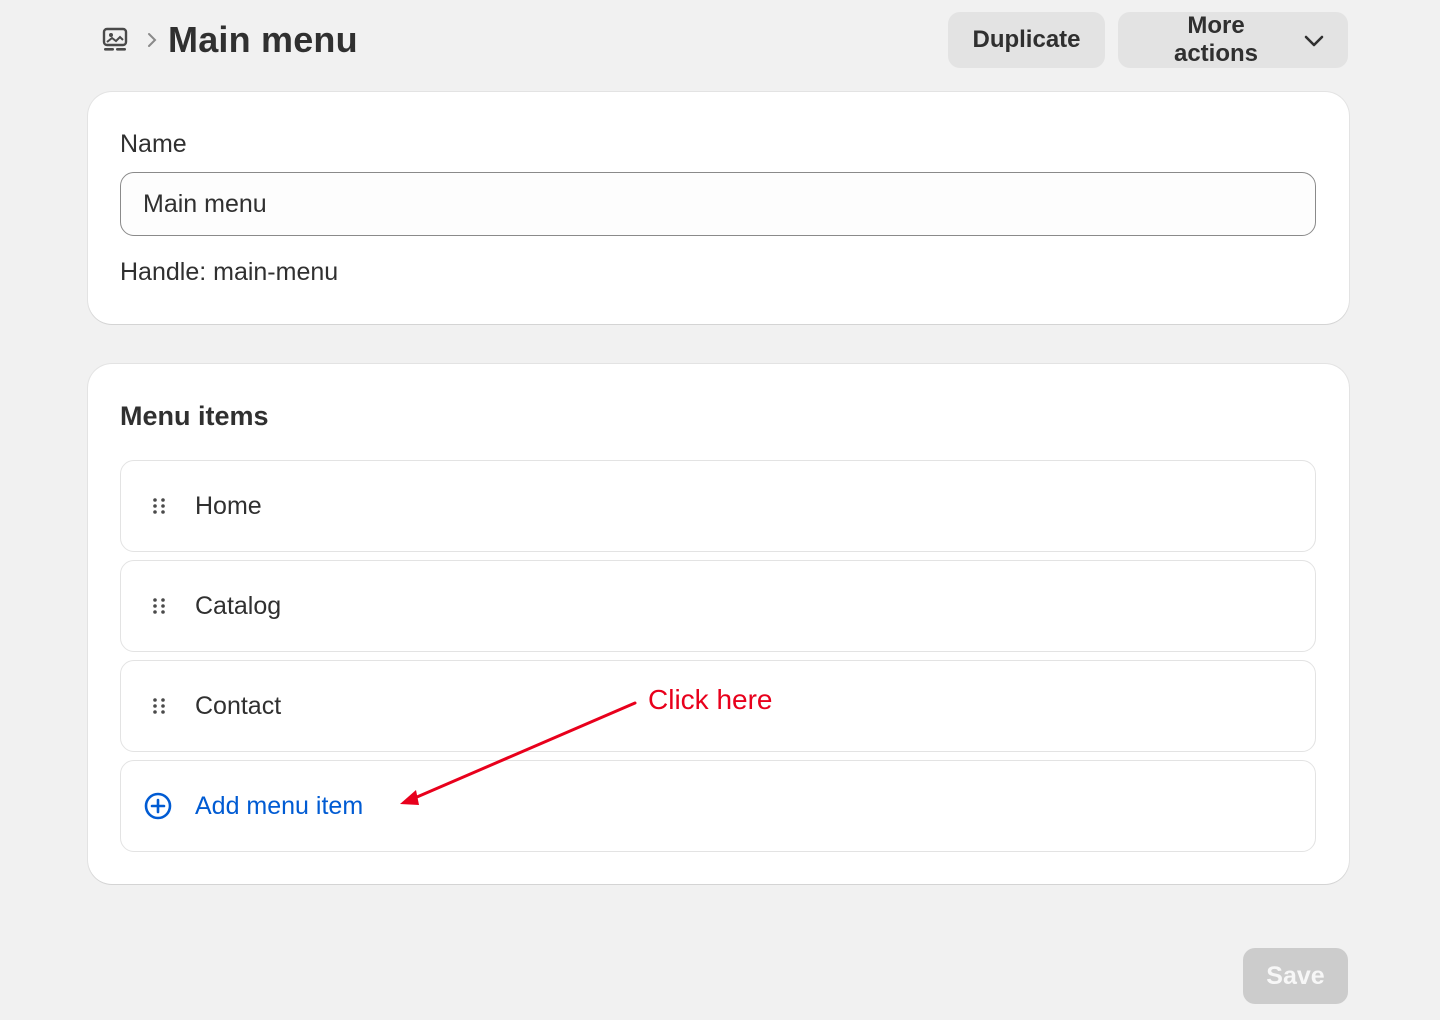 This screenshot has height=1020, width=1440. Describe the element at coordinates (153, 144) in the screenshot. I see `name-label: Name` at that location.